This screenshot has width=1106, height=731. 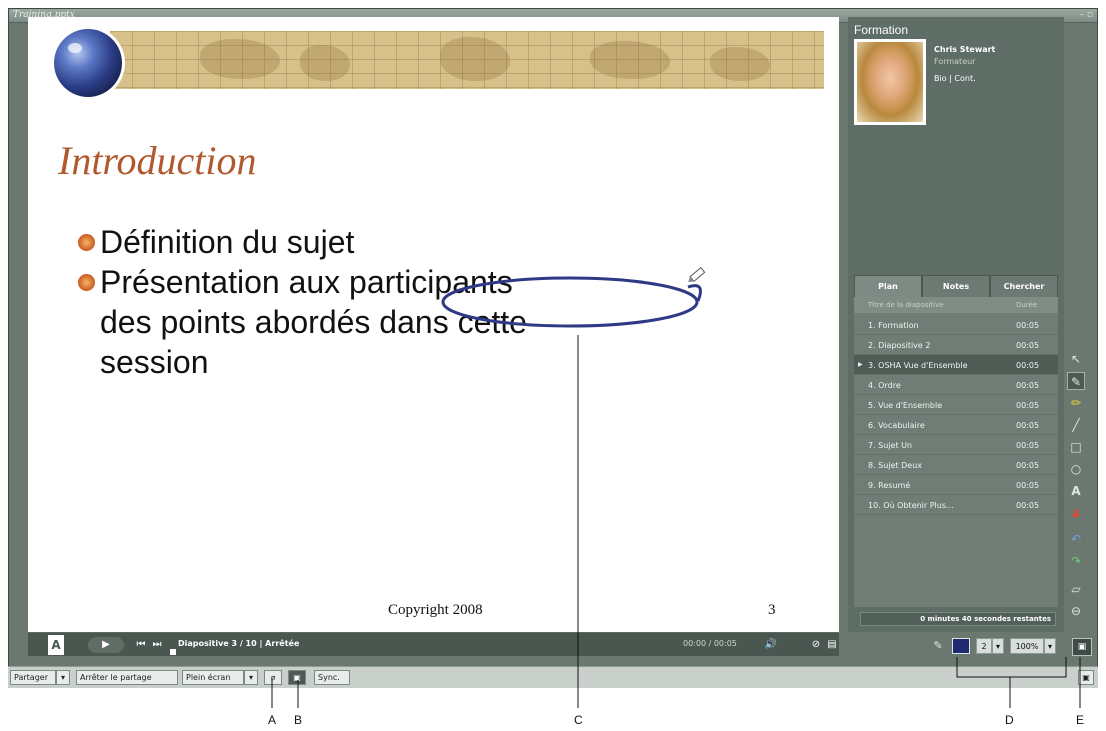 What do you see at coordinates (127, 677) in the screenshot?
I see `stop-sharing-button: Arrêter le partage` at bounding box center [127, 677].